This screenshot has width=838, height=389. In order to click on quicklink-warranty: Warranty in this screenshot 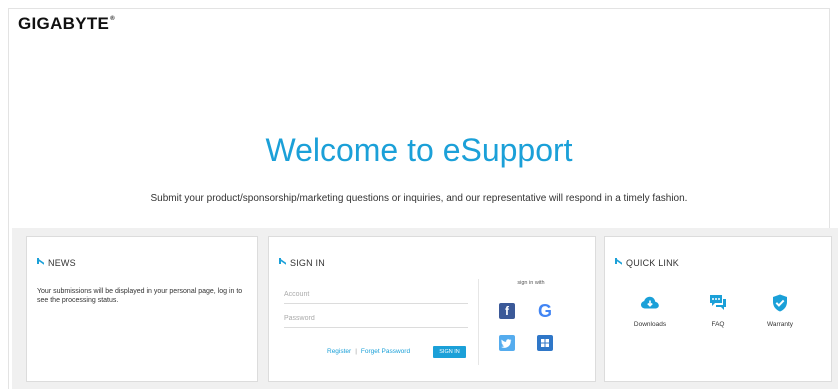, I will do `click(780, 310)`.